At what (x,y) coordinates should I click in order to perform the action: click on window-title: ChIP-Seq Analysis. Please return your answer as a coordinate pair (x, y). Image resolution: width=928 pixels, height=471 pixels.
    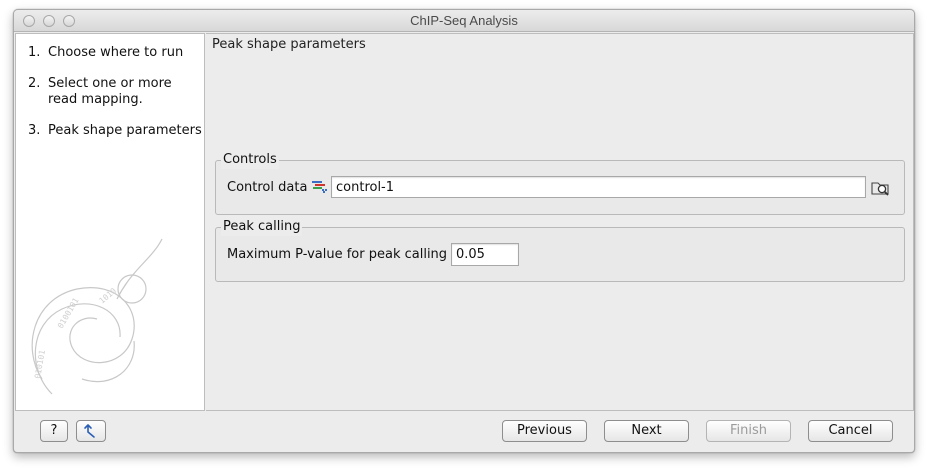
    Looking at the image, I should click on (464, 20).